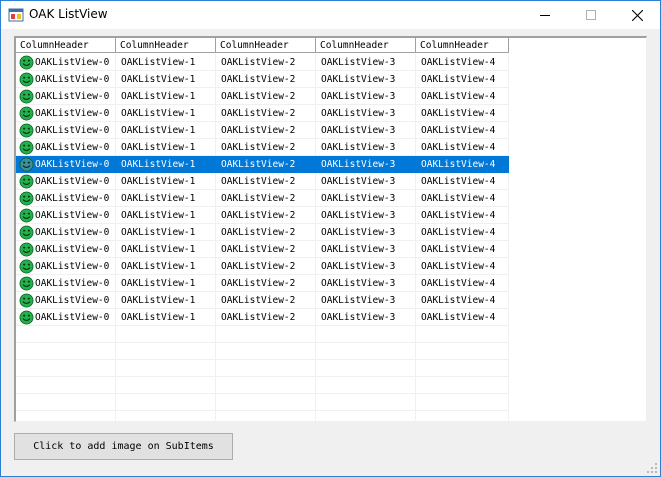 The image size is (661, 477). I want to click on app-window-icon, so click(16, 15).